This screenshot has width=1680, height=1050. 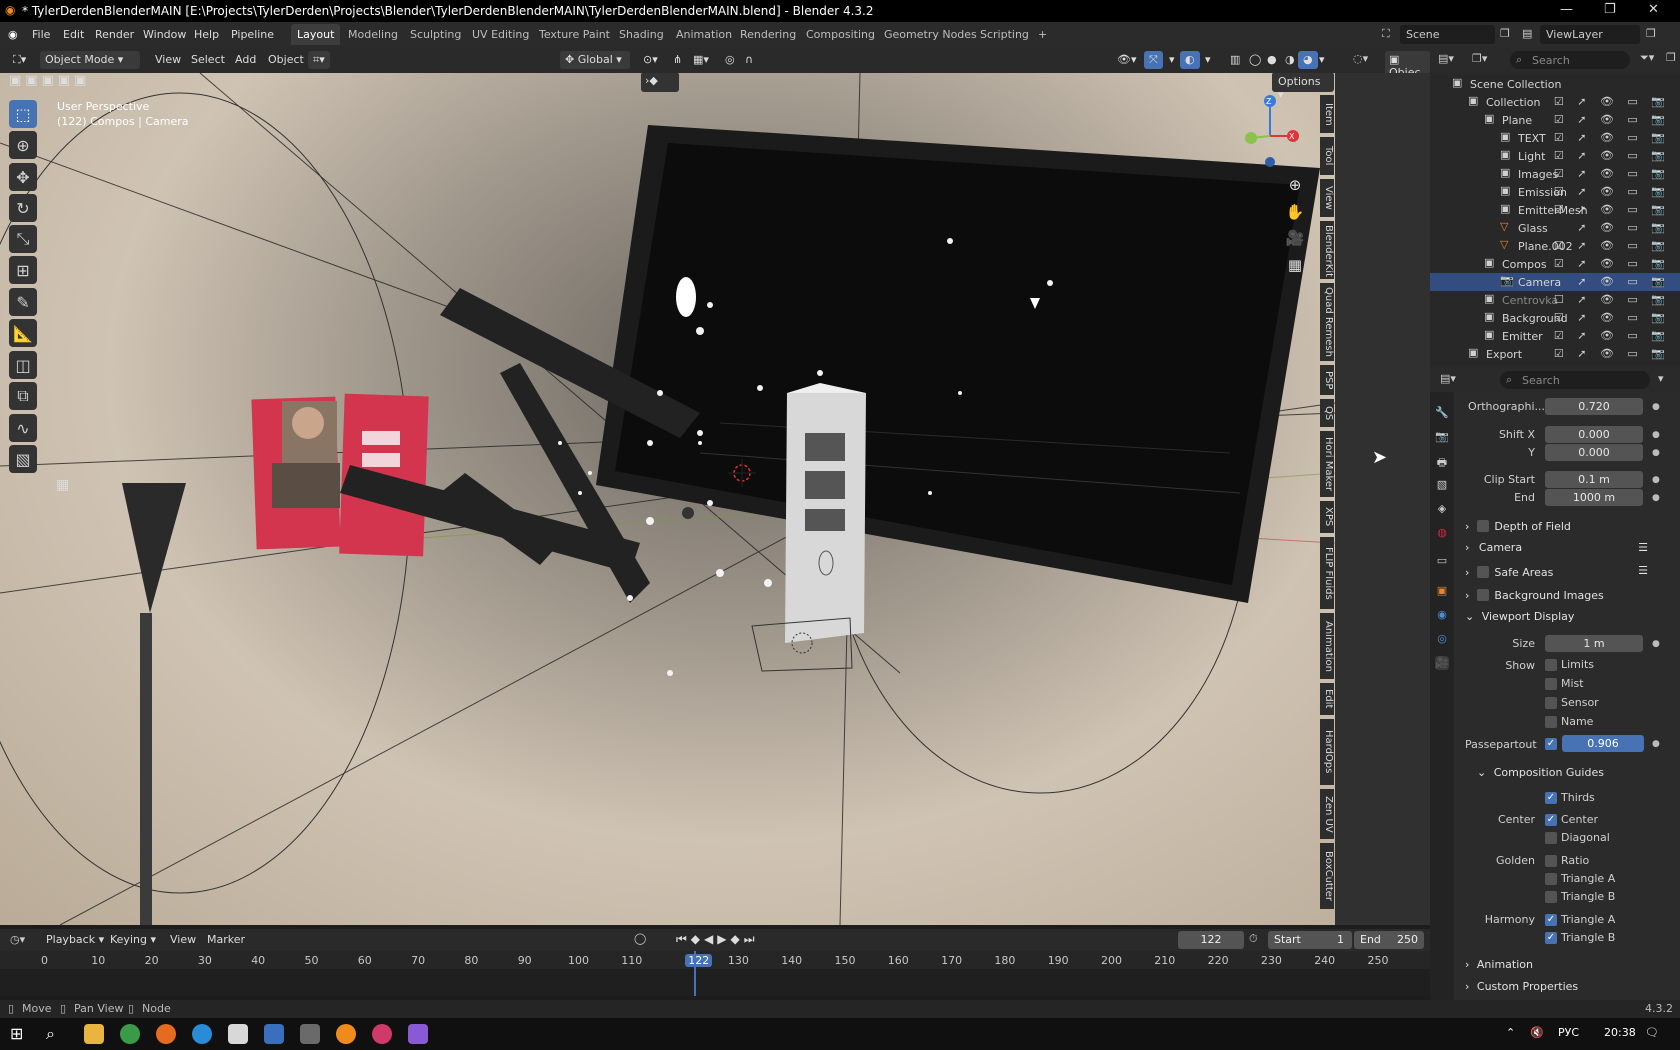 I want to click on add-cube-tool-icon: ◫, so click(x=23, y=365).